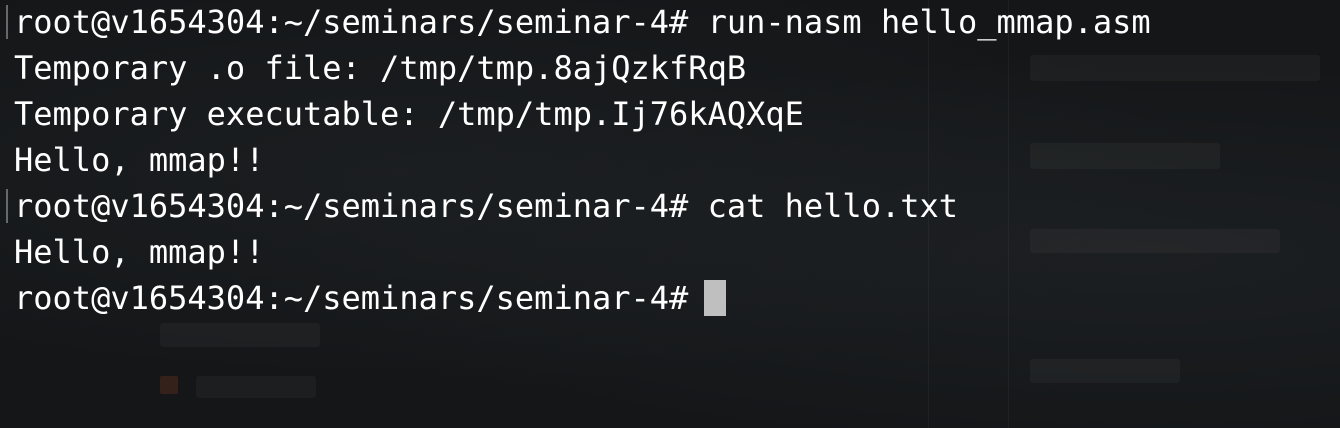  I want to click on prompt-text: root@v1654304:~/seminars/seminar-4#, so click(351, 298).